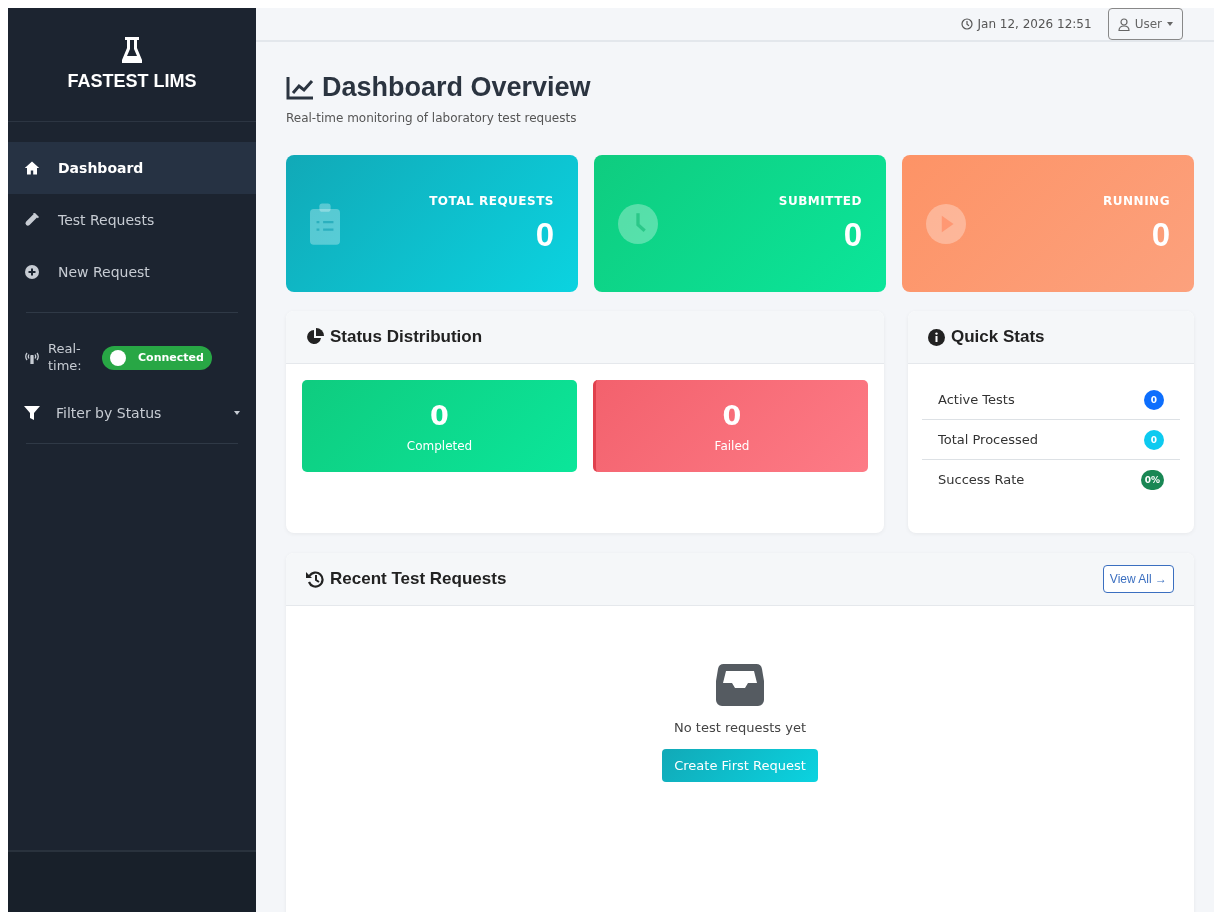 The height and width of the screenshot is (912, 1214). What do you see at coordinates (32, 272) in the screenshot?
I see `plus-circle-icon` at bounding box center [32, 272].